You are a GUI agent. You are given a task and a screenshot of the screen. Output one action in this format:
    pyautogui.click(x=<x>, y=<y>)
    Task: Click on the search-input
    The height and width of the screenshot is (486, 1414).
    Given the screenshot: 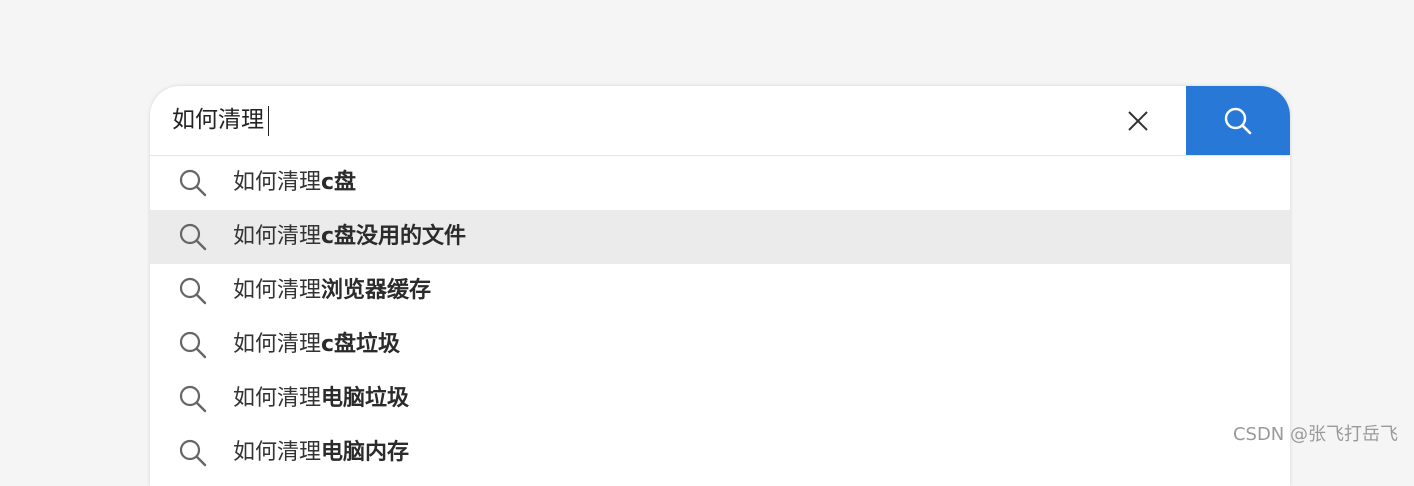 What is the action you would take?
    pyautogui.click(x=612, y=120)
    